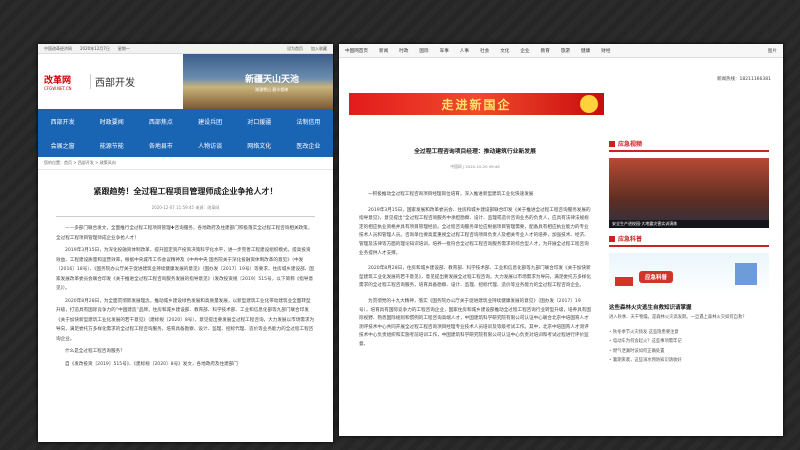  Describe the element at coordinates (160, 121) in the screenshot. I see `nav-item: 西部焦点` at that location.